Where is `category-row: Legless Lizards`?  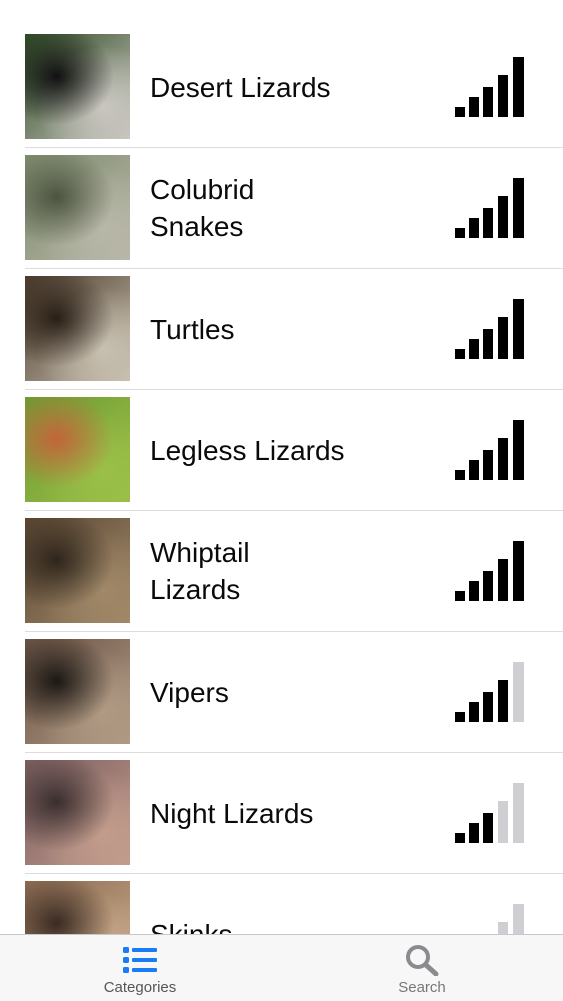
category-row: Legless Lizards is located at coordinates (294, 450).